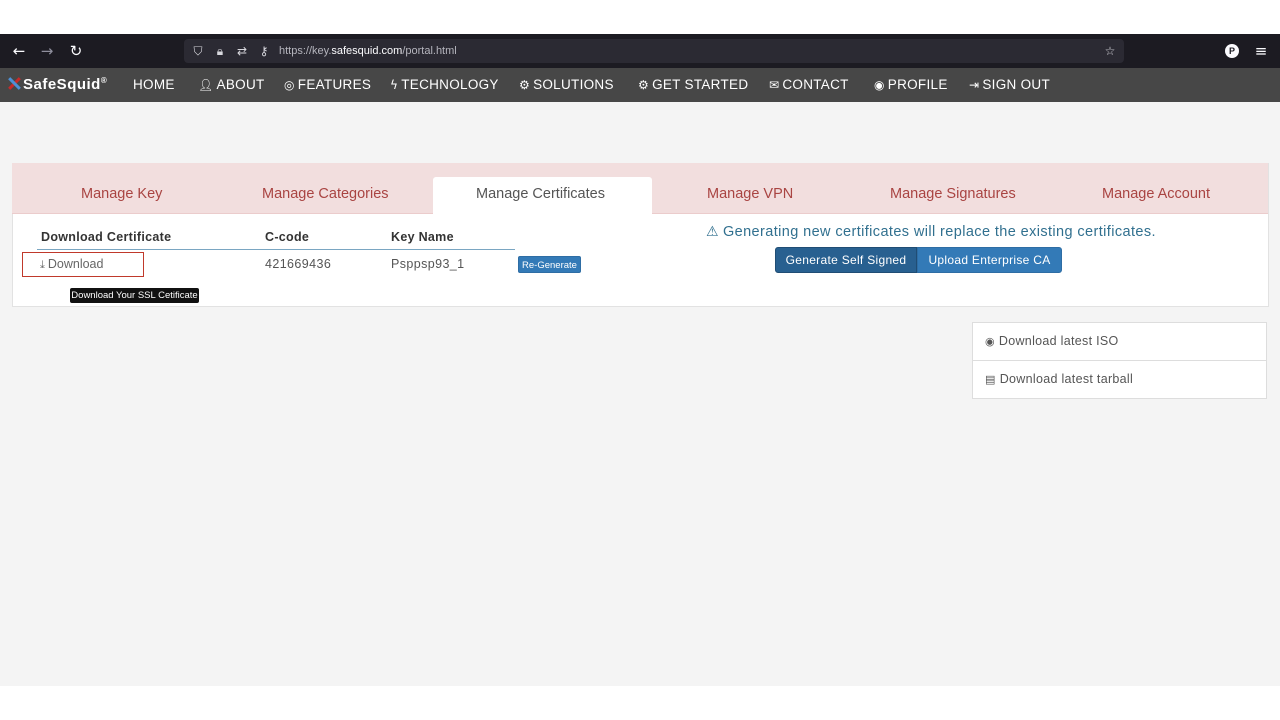  I want to click on nav-solutions: ⚙ SOLUTIONS, so click(566, 84).